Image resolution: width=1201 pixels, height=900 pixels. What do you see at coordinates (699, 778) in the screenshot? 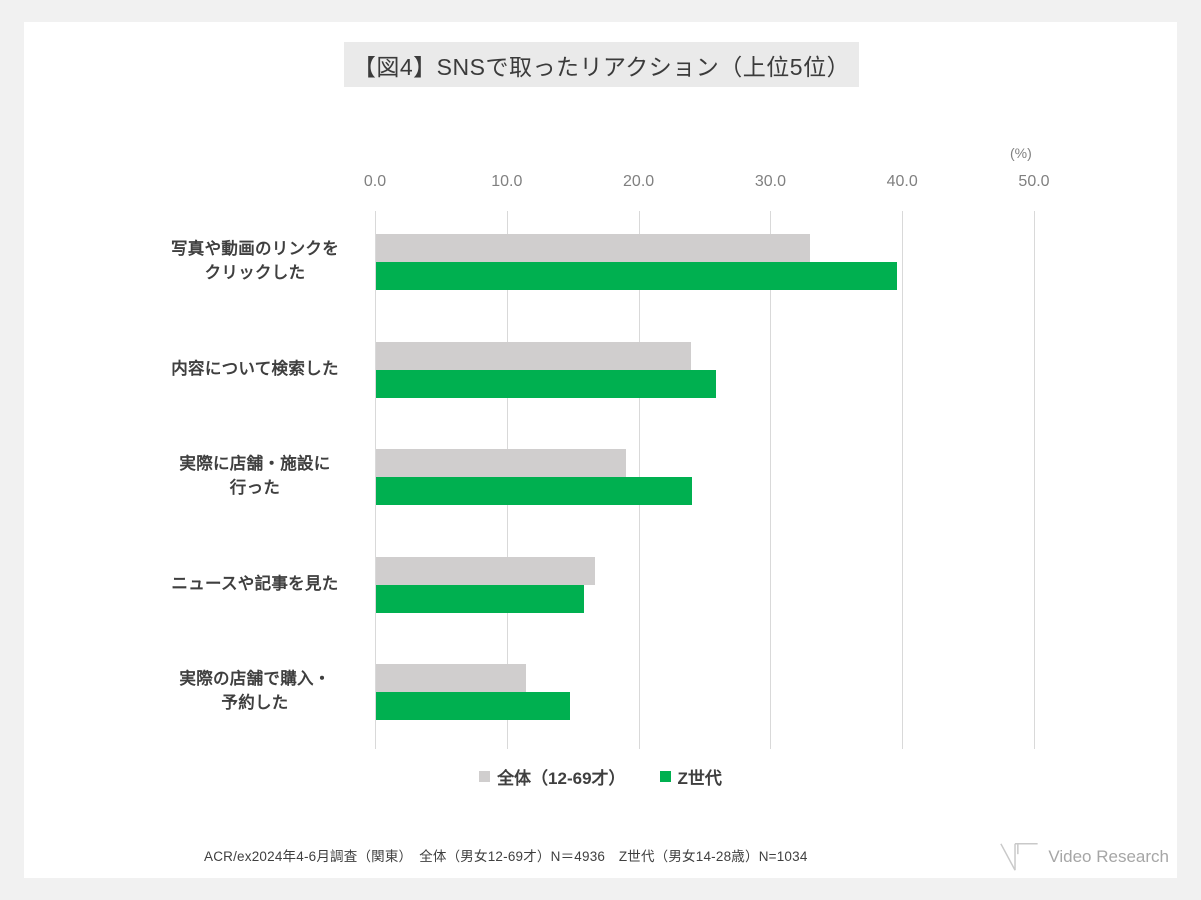
I see `legend-label: Z世代` at bounding box center [699, 778].